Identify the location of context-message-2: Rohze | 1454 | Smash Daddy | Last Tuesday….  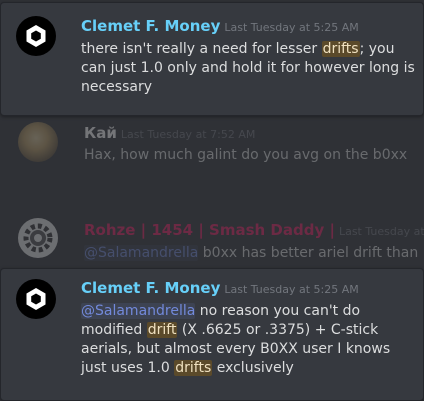
(212, 239).